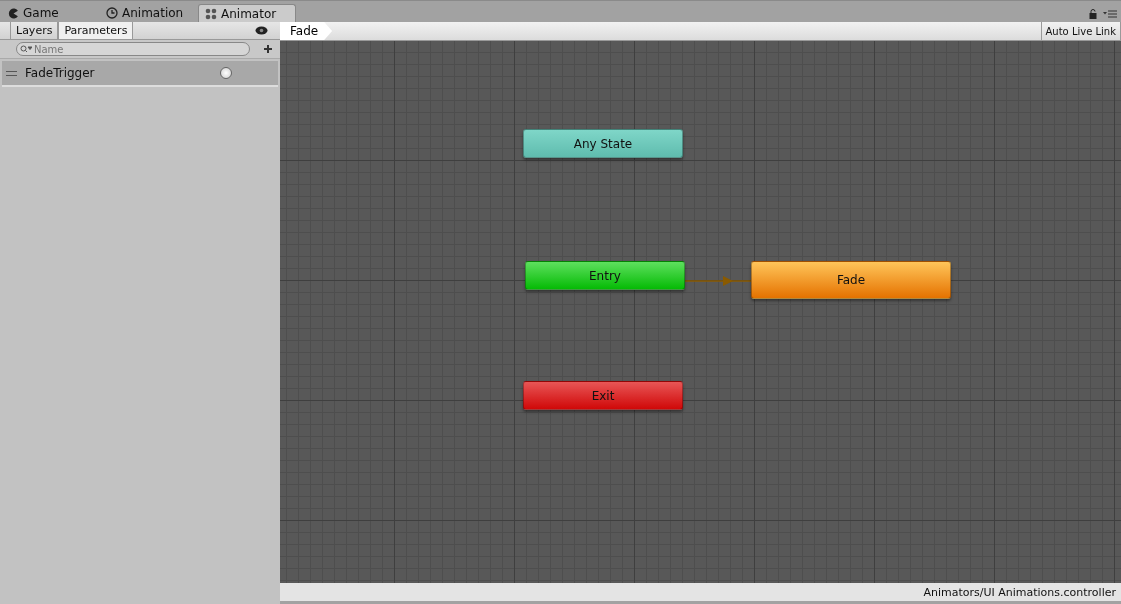 This screenshot has width=1121, height=604. What do you see at coordinates (211, 13) in the screenshot?
I see `nodes-icon` at bounding box center [211, 13].